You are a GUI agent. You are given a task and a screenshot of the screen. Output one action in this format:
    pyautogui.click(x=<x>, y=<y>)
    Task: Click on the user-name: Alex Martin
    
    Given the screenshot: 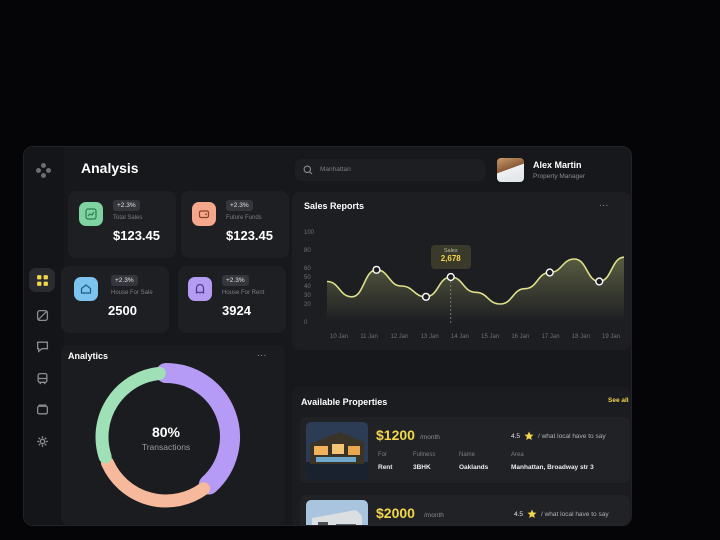 What is the action you would take?
    pyautogui.click(x=557, y=165)
    